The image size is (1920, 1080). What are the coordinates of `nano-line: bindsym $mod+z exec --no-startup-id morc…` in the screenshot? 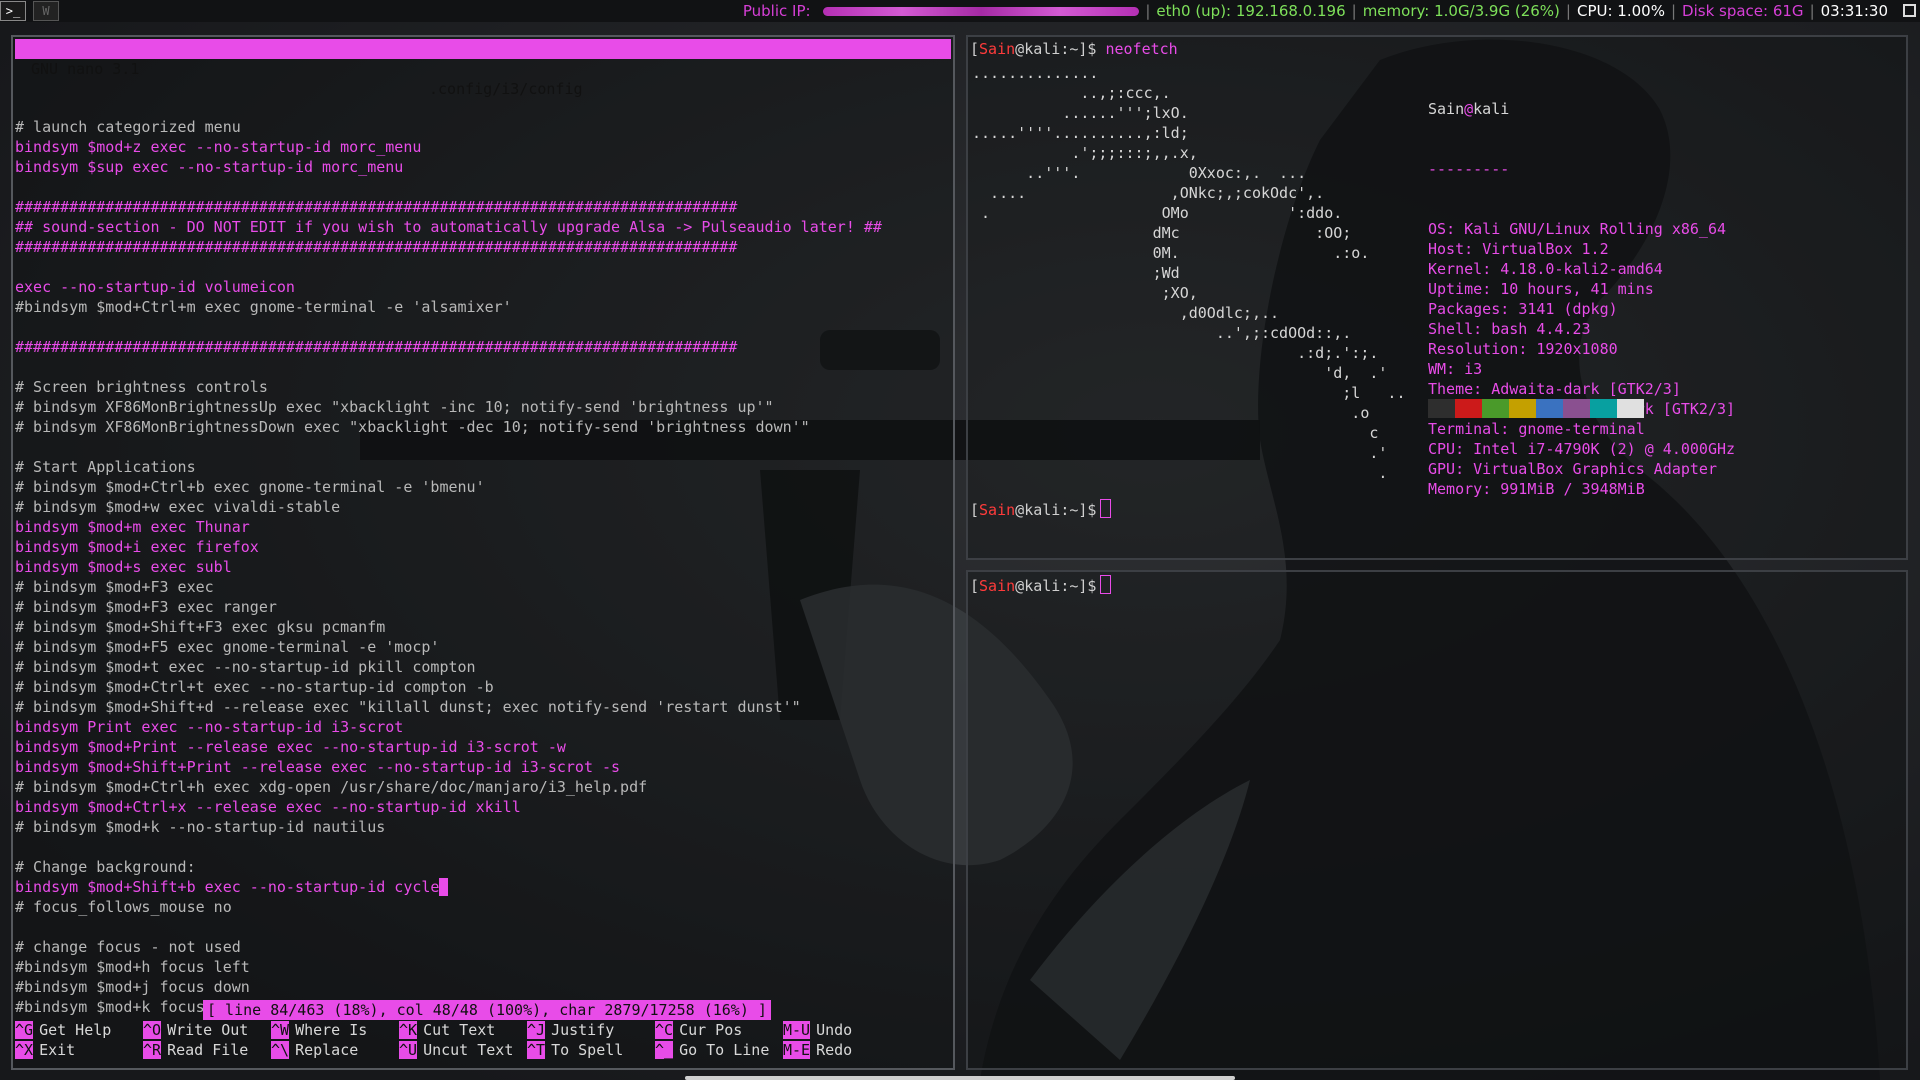 It's located at (448, 147).